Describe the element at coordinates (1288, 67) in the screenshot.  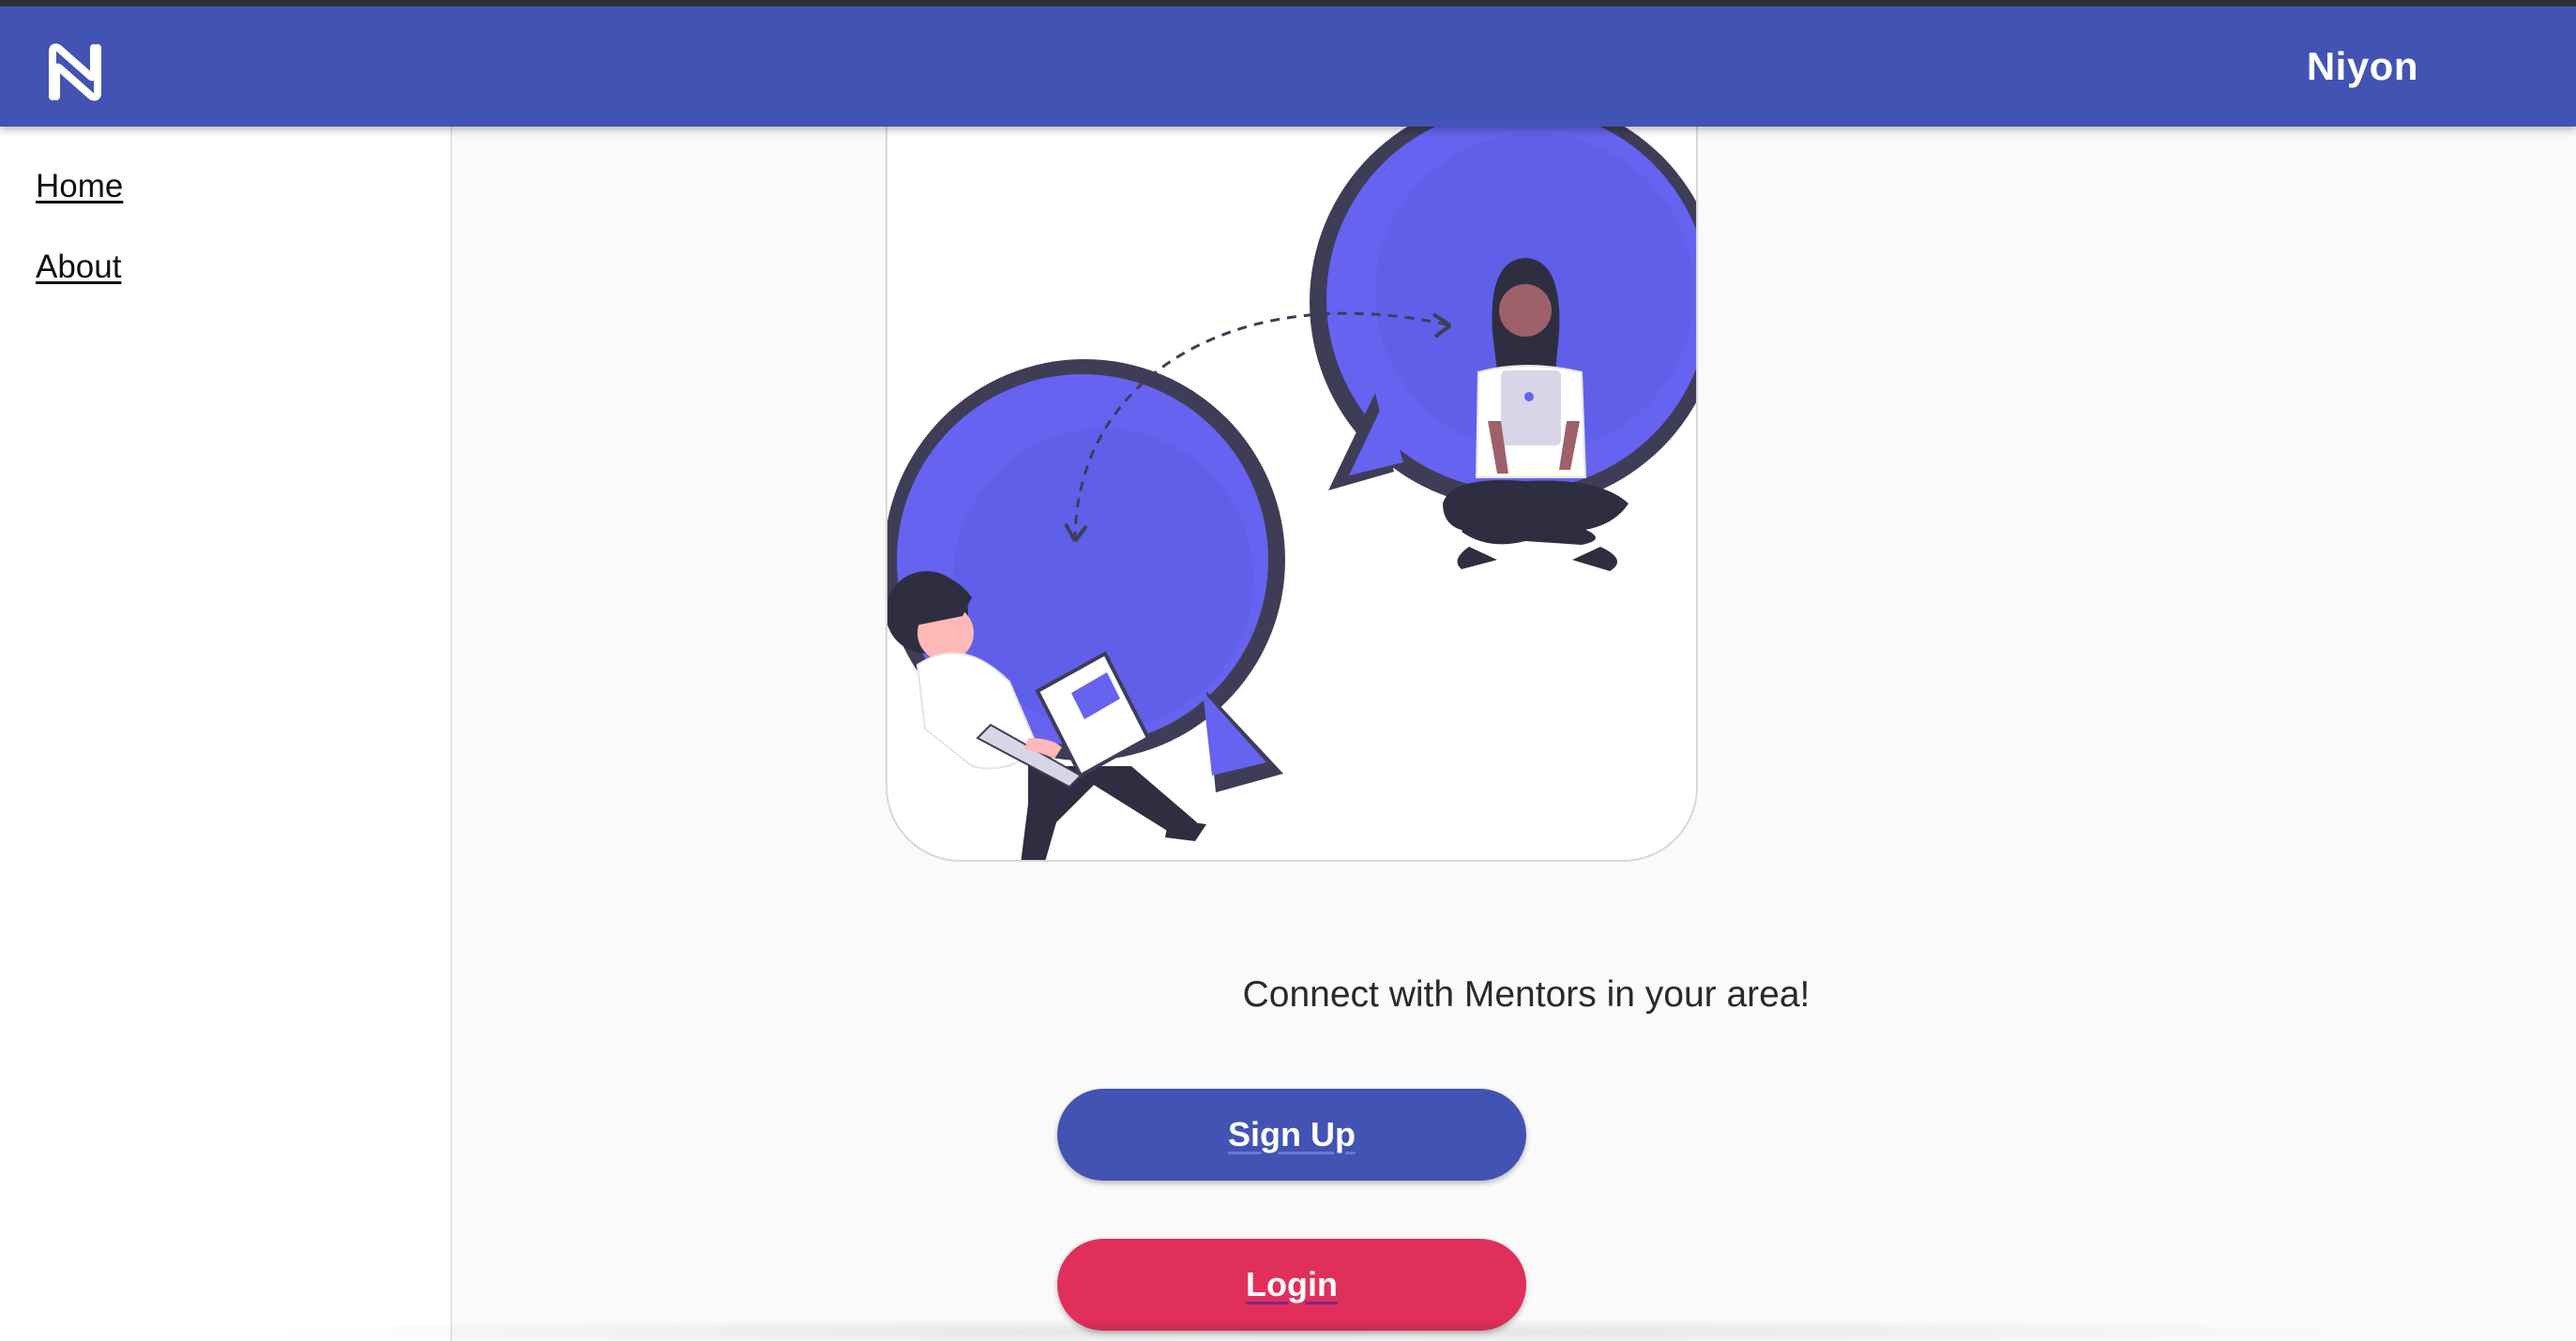
I see `top-app-bar: Niyon` at that location.